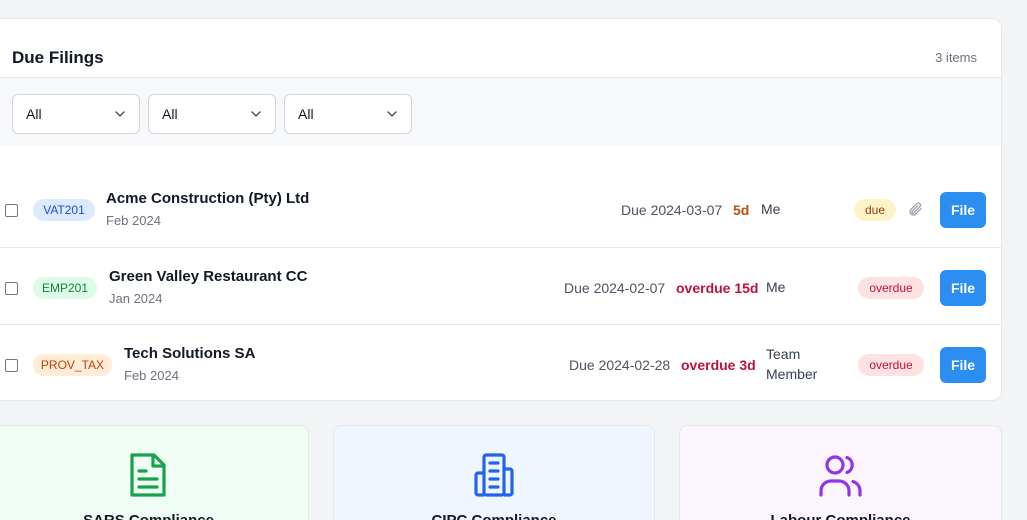 The height and width of the screenshot is (520, 1027). I want to click on cipc-compliance-tile: CIPC Compliance, so click(494, 472).